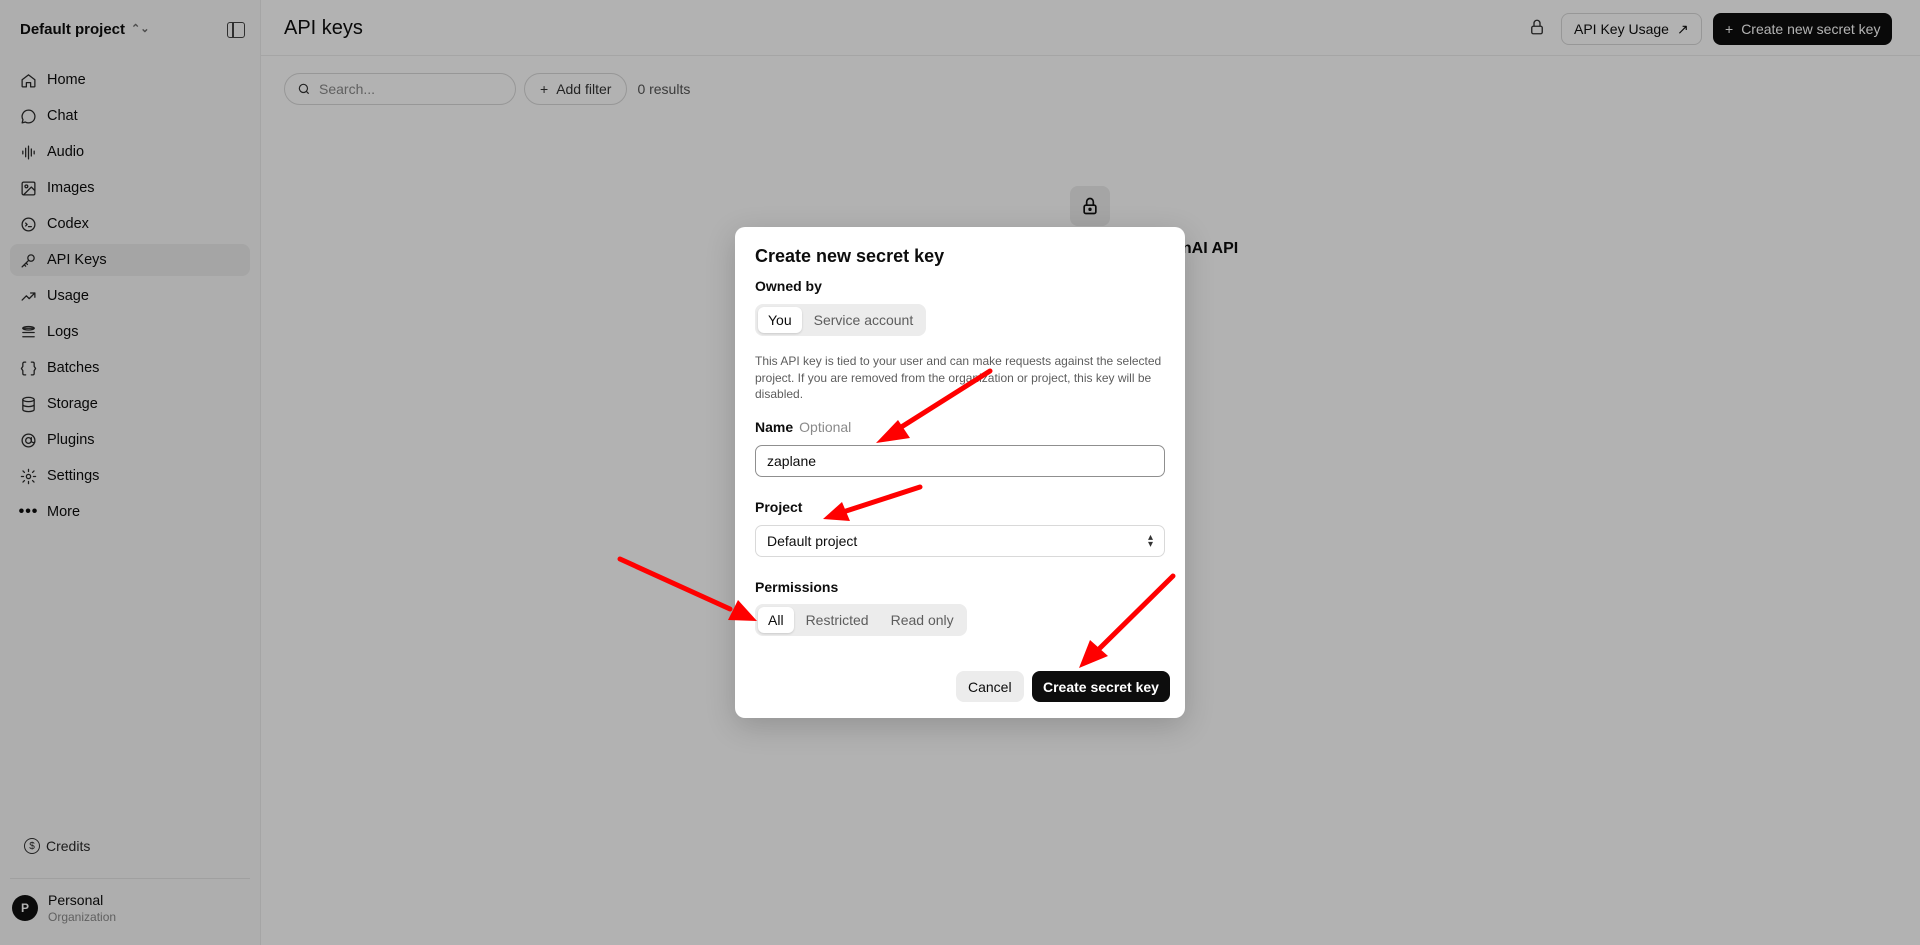 The image size is (1920, 945). Describe the element at coordinates (990, 686) in the screenshot. I see `cancel-button: Cancel` at that location.